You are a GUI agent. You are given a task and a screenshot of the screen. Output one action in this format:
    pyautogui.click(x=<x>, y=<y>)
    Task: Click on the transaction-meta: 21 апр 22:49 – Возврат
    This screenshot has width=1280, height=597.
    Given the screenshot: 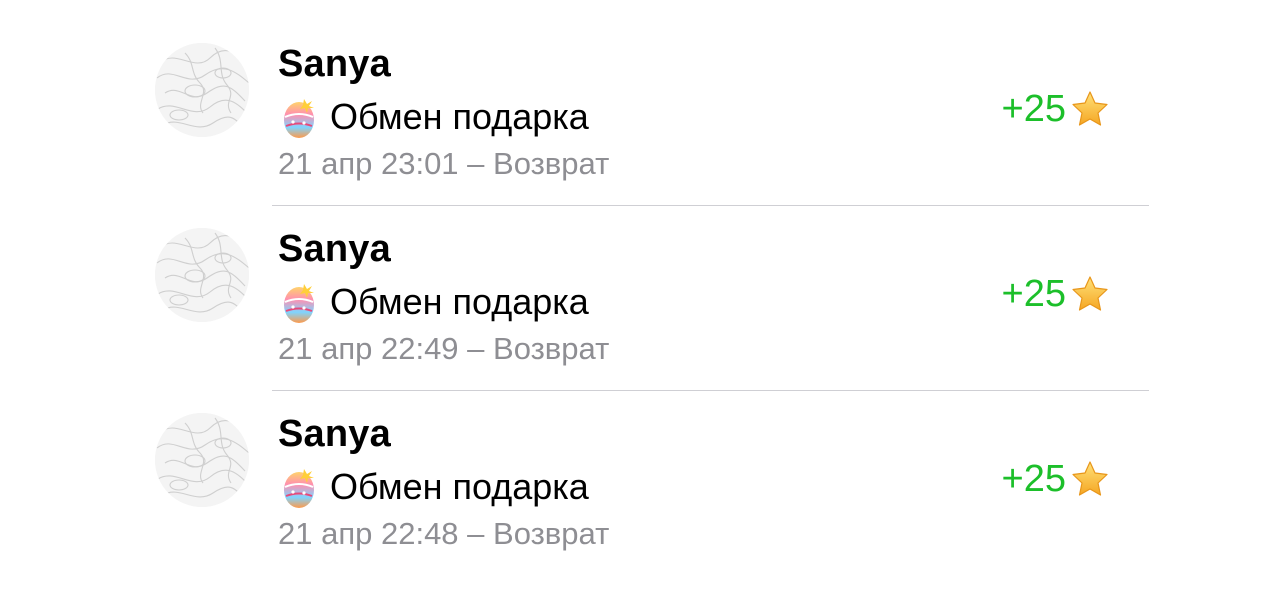 What is the action you would take?
    pyautogui.click(x=444, y=348)
    